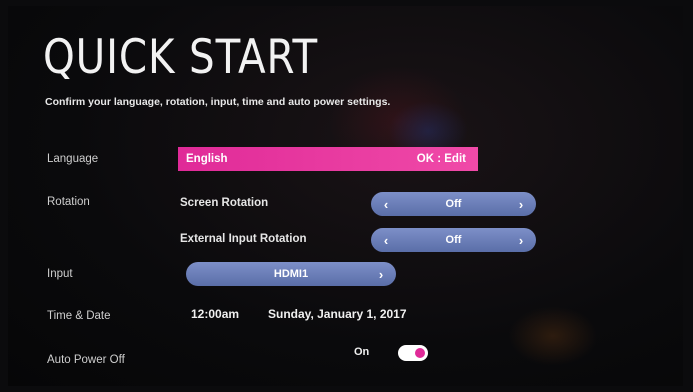 This screenshot has height=392, width=693. Describe the element at coordinates (441, 159) in the screenshot. I see `language-edit-hint: OK : Edit` at that location.